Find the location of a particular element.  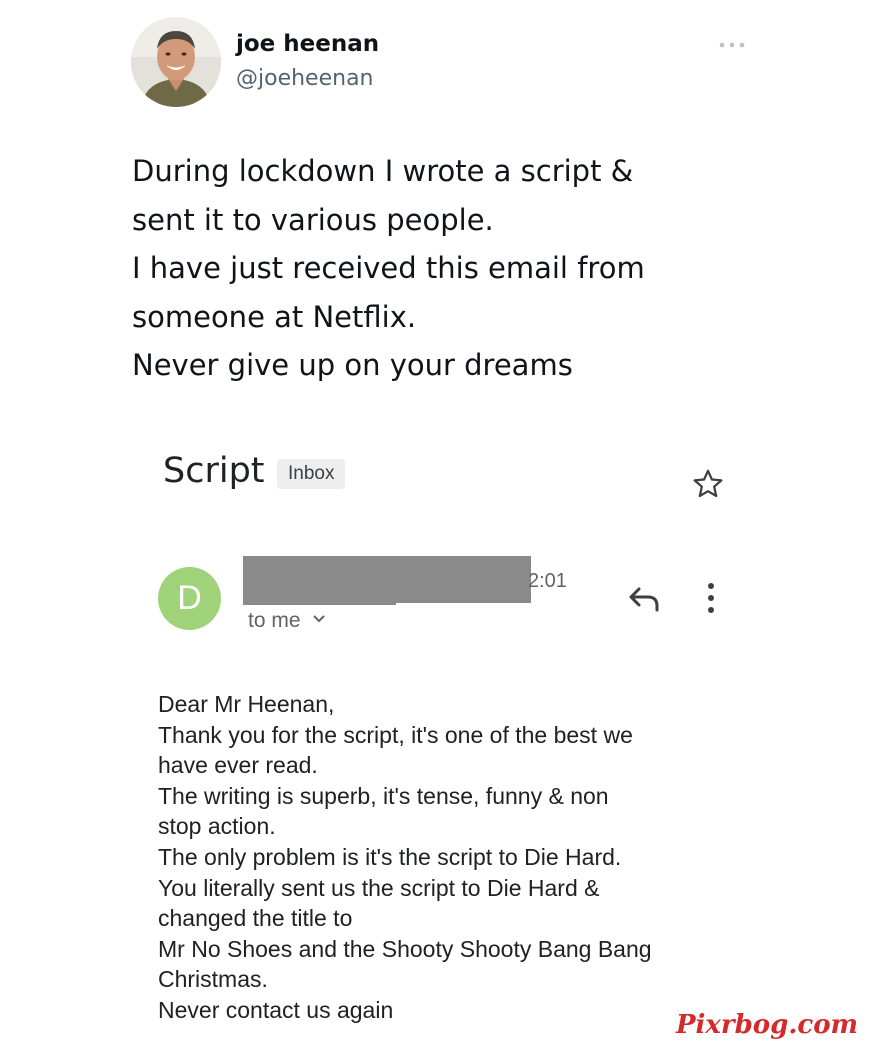

recipient-dropdown: to me is located at coordinates (287, 621).